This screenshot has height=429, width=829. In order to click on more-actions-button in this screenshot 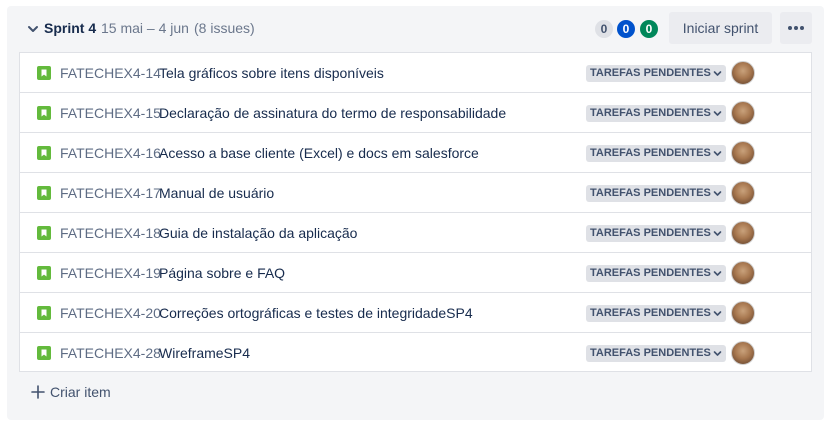, I will do `click(796, 28)`.